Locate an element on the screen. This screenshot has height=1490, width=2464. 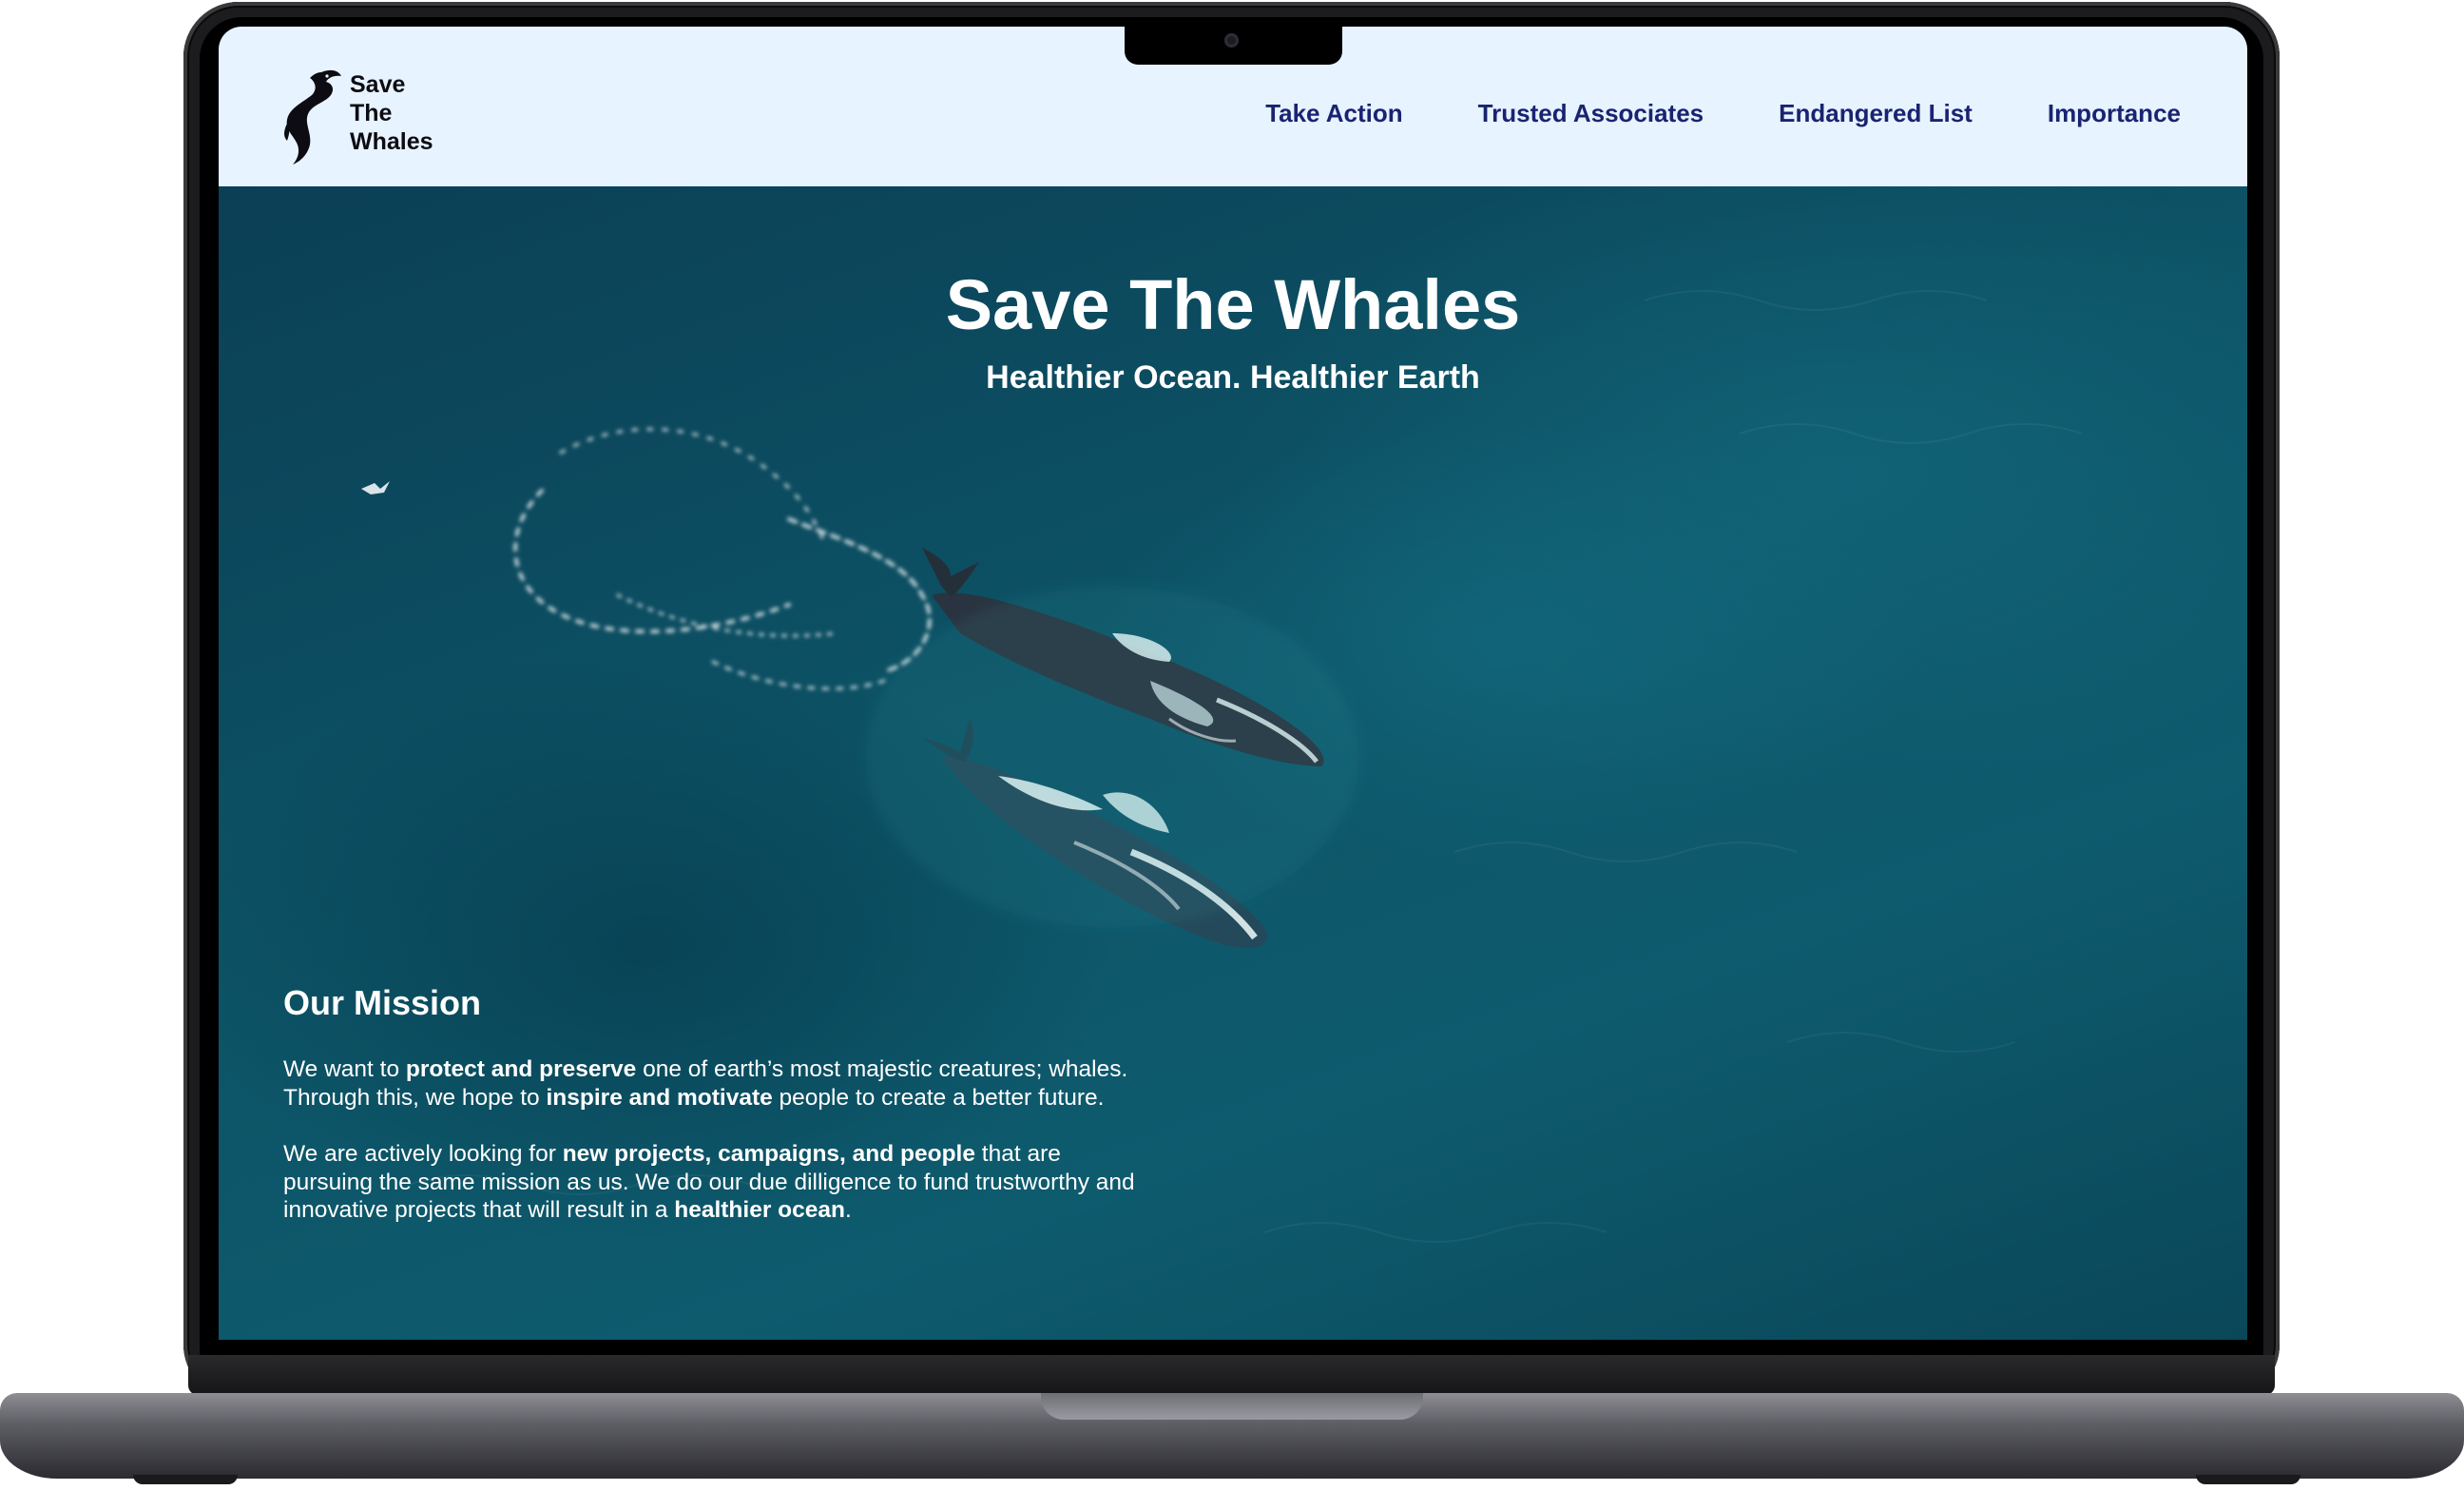
mission-heading: Our Mission is located at coordinates (382, 1003).